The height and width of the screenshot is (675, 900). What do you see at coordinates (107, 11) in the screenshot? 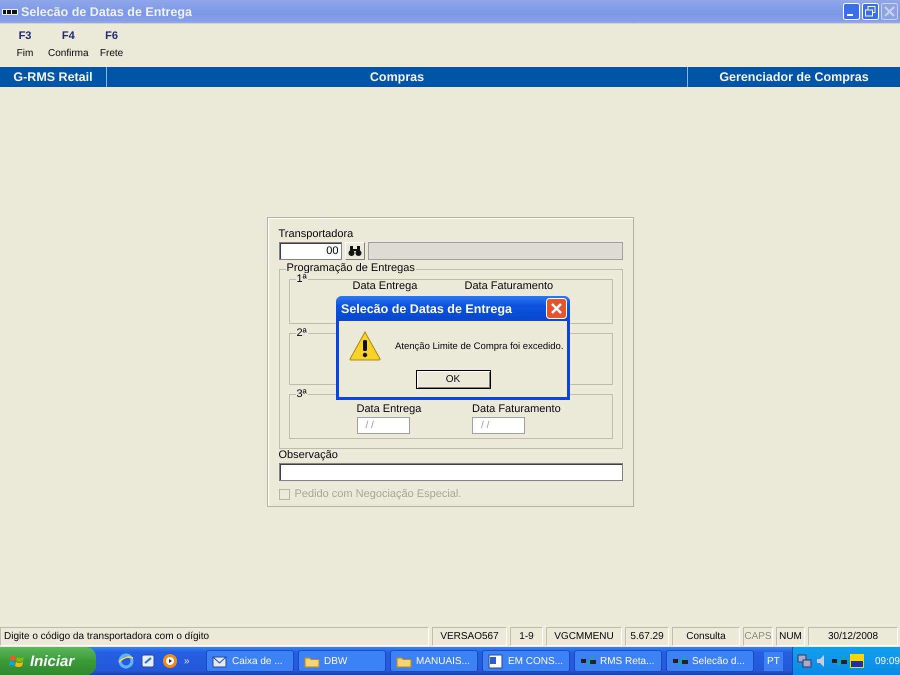
I see `window-title: Selecão de Datas de Entrega` at bounding box center [107, 11].